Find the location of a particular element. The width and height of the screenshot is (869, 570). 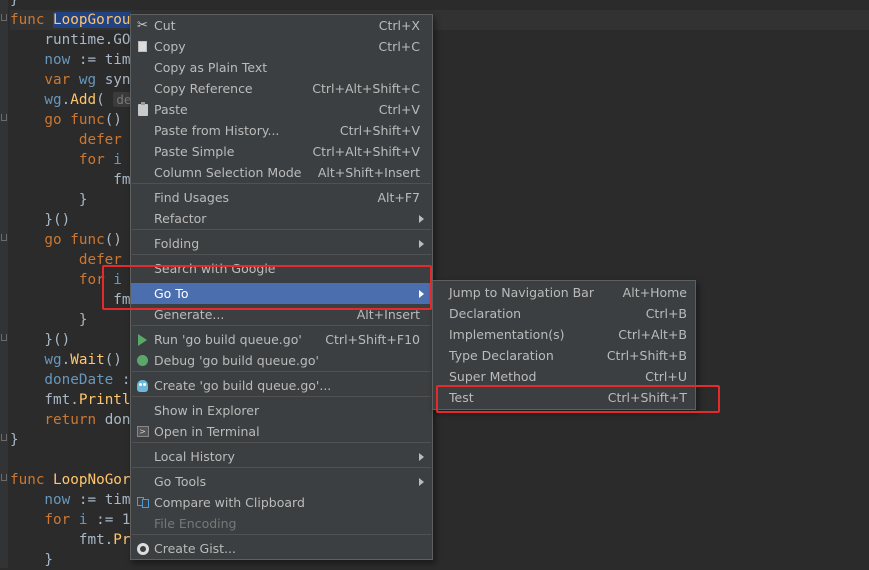

code-token: go func is located at coordinates (57, 240).